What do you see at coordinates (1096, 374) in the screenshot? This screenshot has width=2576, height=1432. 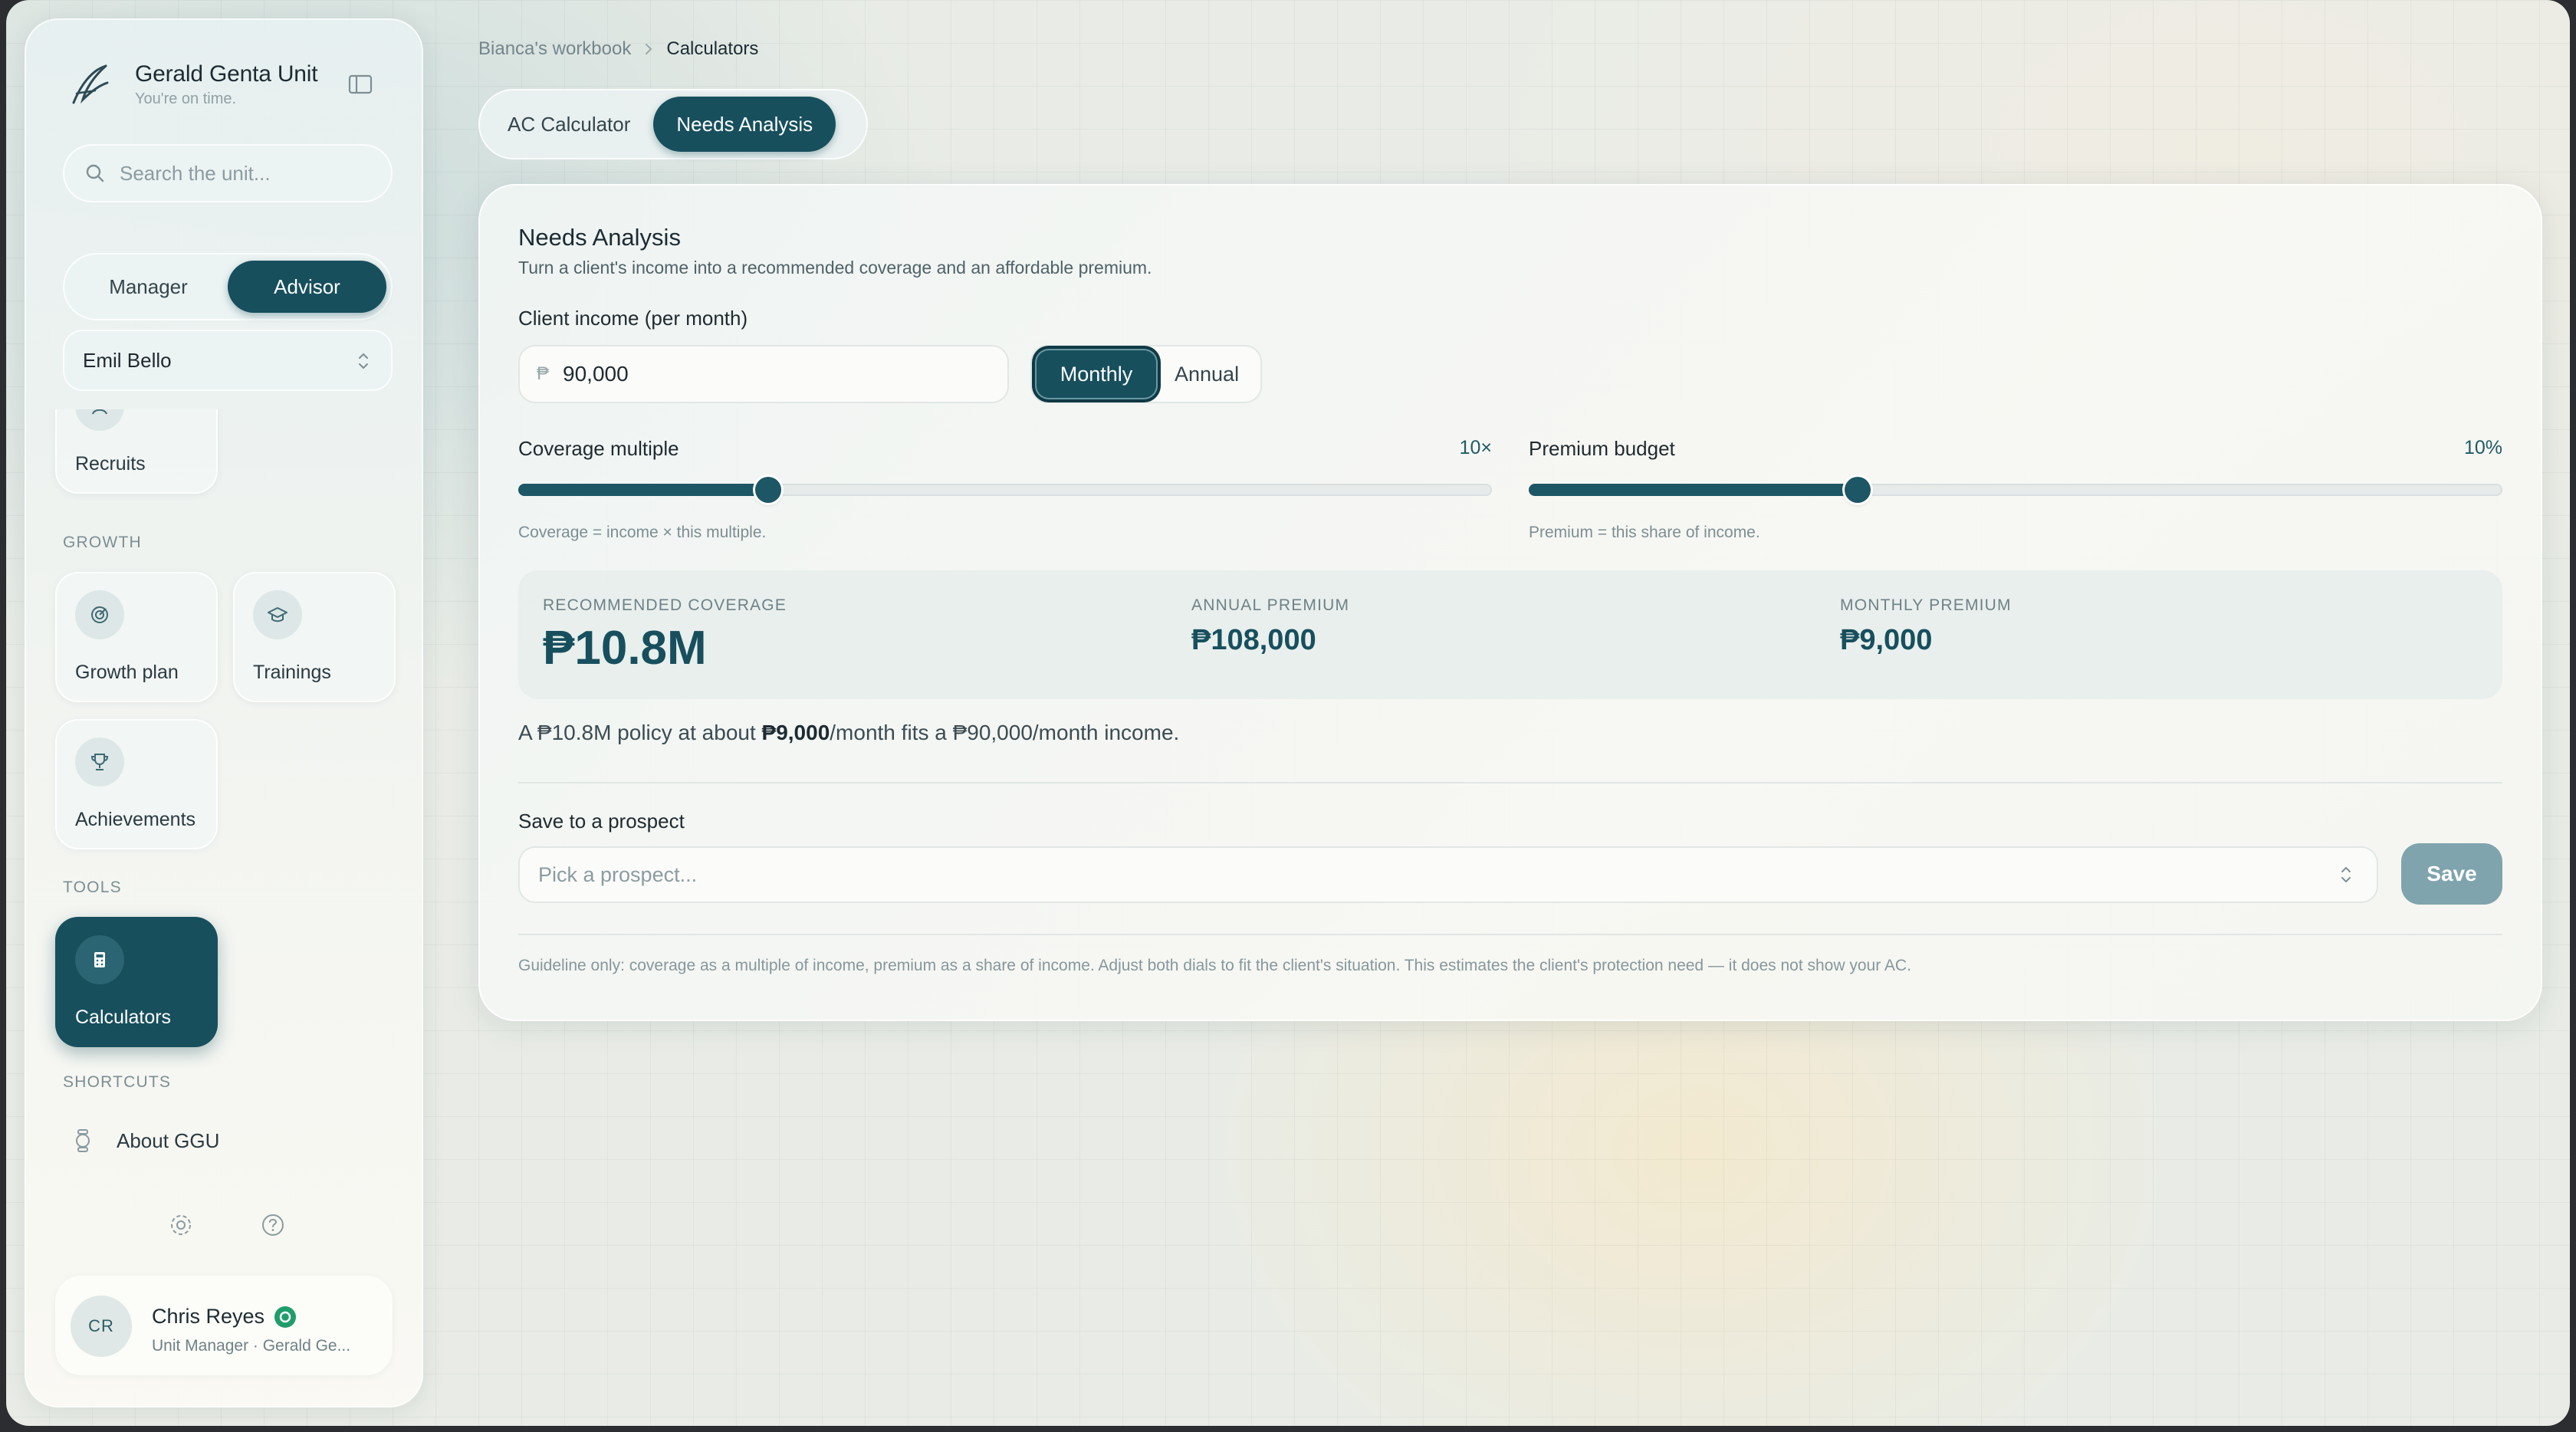 I see `frequency-monthly-button: Monthly` at bounding box center [1096, 374].